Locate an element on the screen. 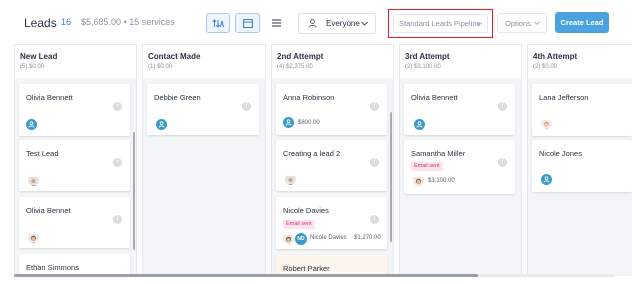 The image size is (632, 284). lead-card: Nicole Jones is located at coordinates (582, 166).